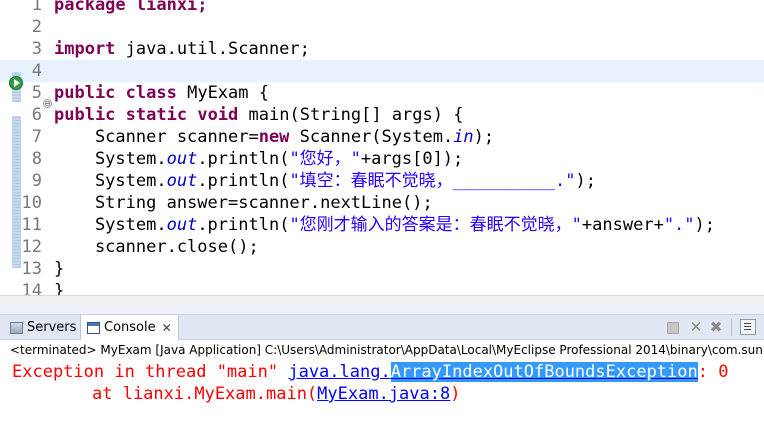 Image resolution: width=764 pixels, height=442 pixels. Describe the element at coordinates (156, 137) in the screenshot. I see `code-token: Scanner scanner=` at that location.